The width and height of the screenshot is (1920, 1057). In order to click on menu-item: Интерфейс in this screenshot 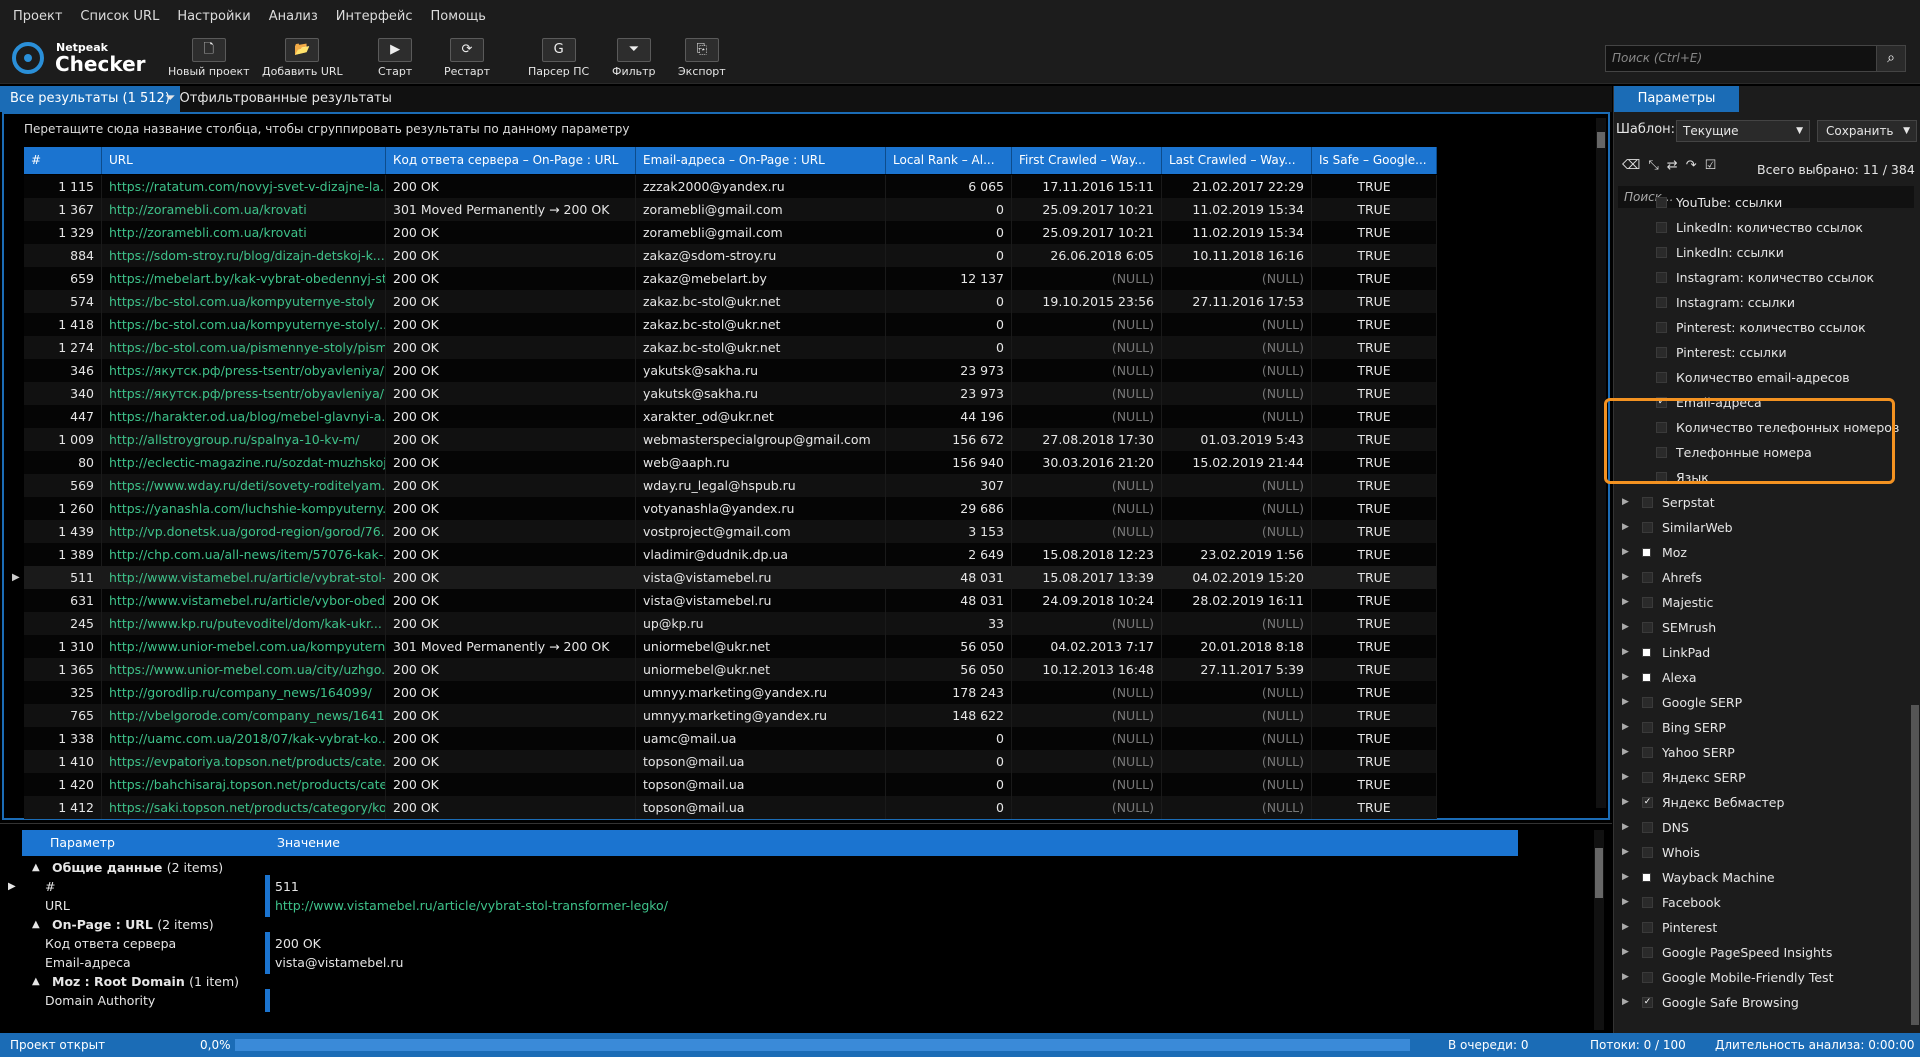, I will do `click(374, 16)`.